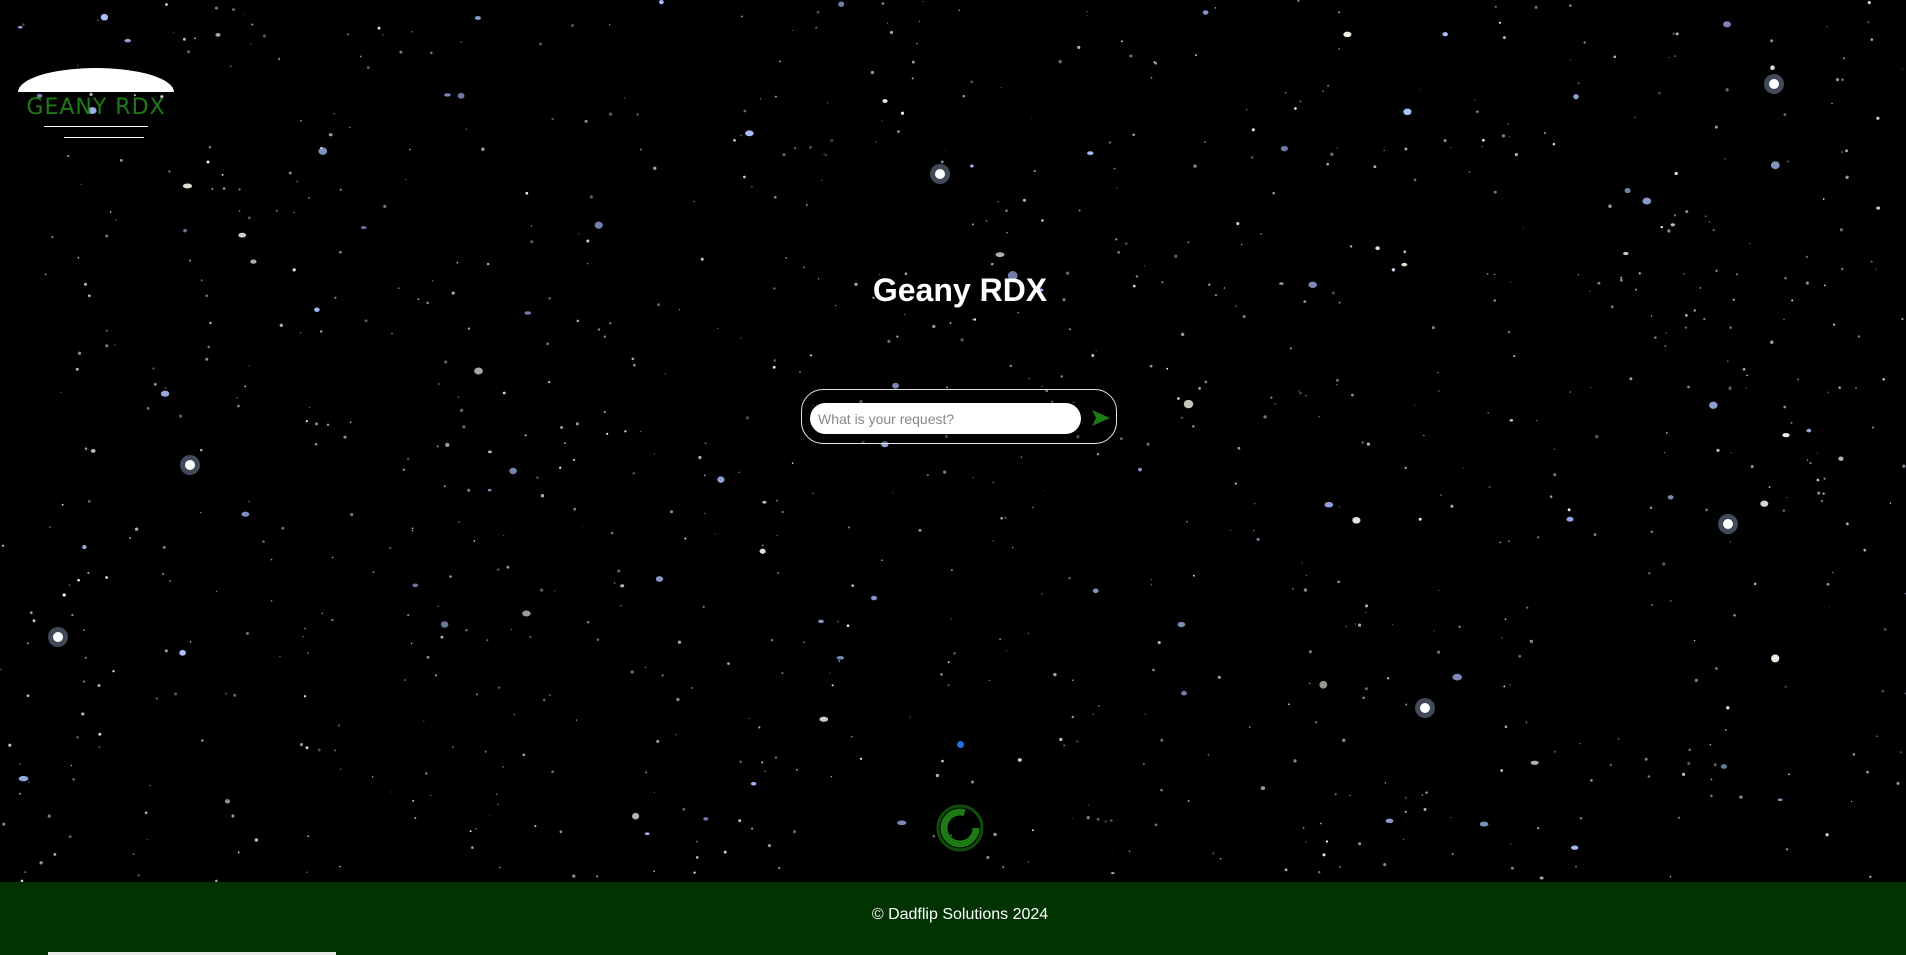 This screenshot has width=1906, height=955. I want to click on bright-star, so click(940, 174).